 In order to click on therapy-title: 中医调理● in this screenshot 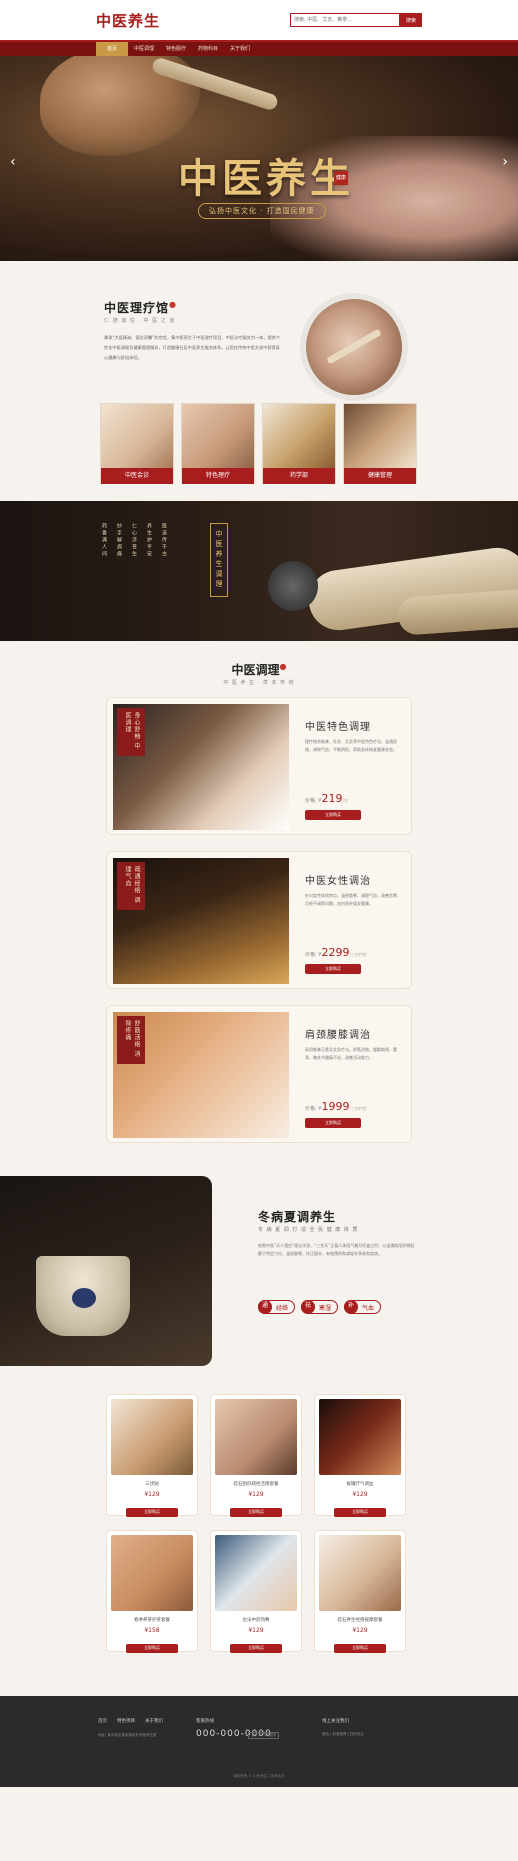, I will do `click(259, 669)`.